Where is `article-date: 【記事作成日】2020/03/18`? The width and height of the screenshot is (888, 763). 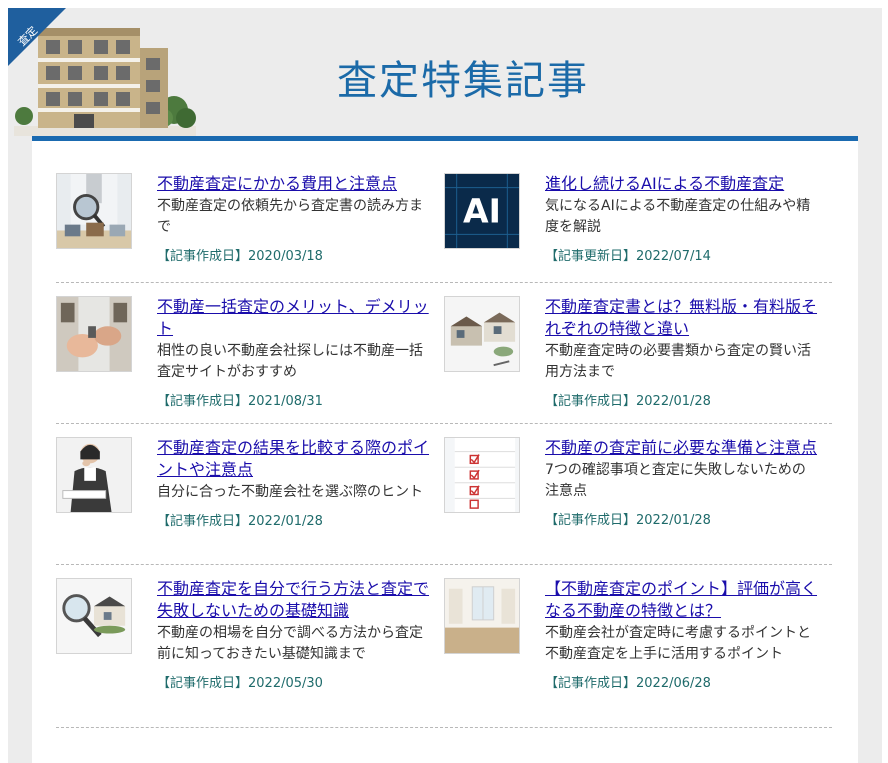 article-date: 【記事作成日】2020/03/18 is located at coordinates (240, 256).